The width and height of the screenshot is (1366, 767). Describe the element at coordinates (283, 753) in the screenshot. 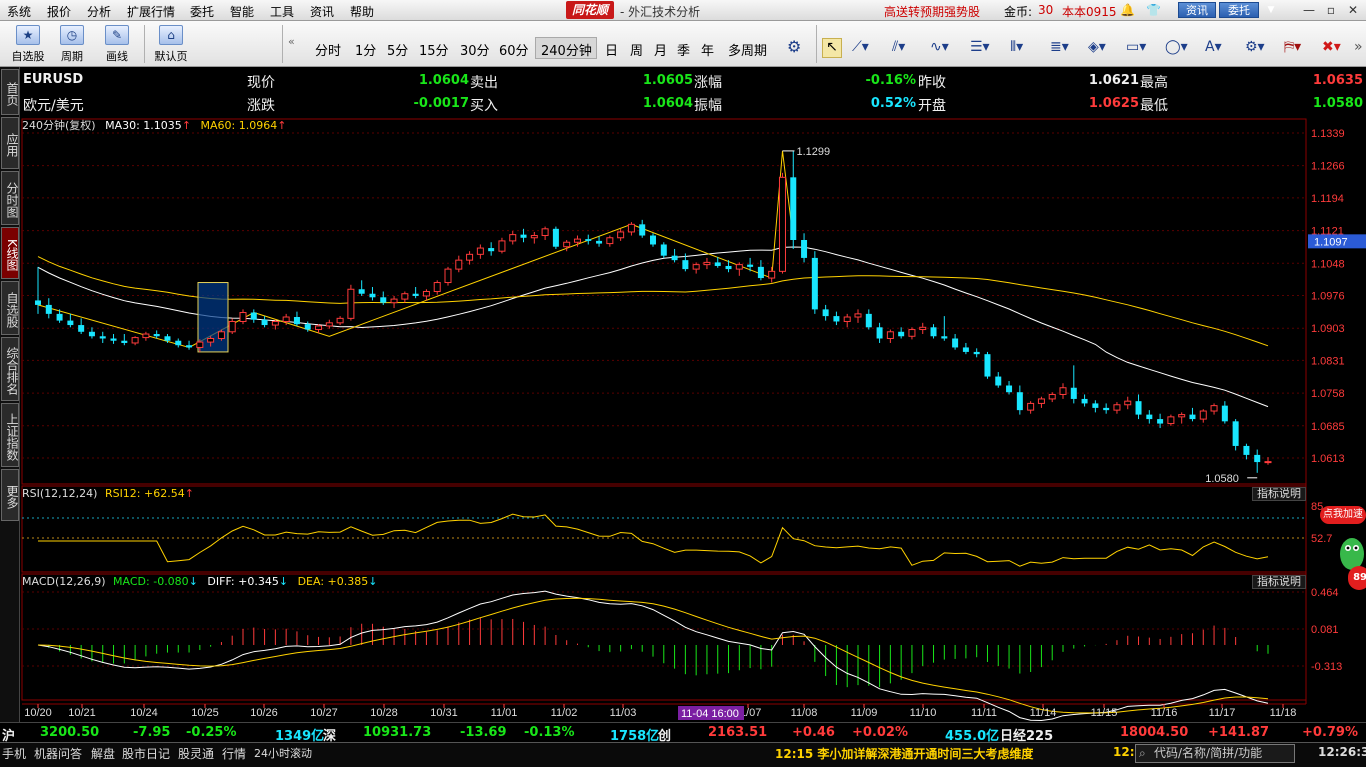

I see `tab-24h-news: 24小时滚动` at that location.